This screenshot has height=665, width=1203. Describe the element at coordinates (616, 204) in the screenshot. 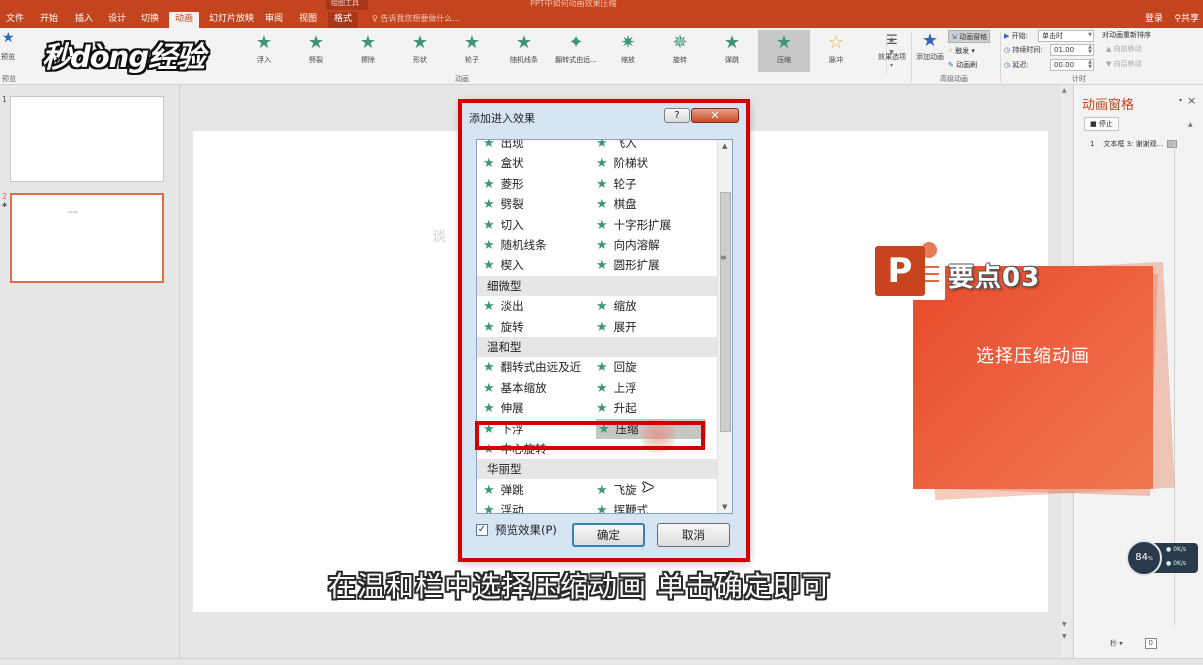

I see `effect-option: ★ 棋盘` at that location.